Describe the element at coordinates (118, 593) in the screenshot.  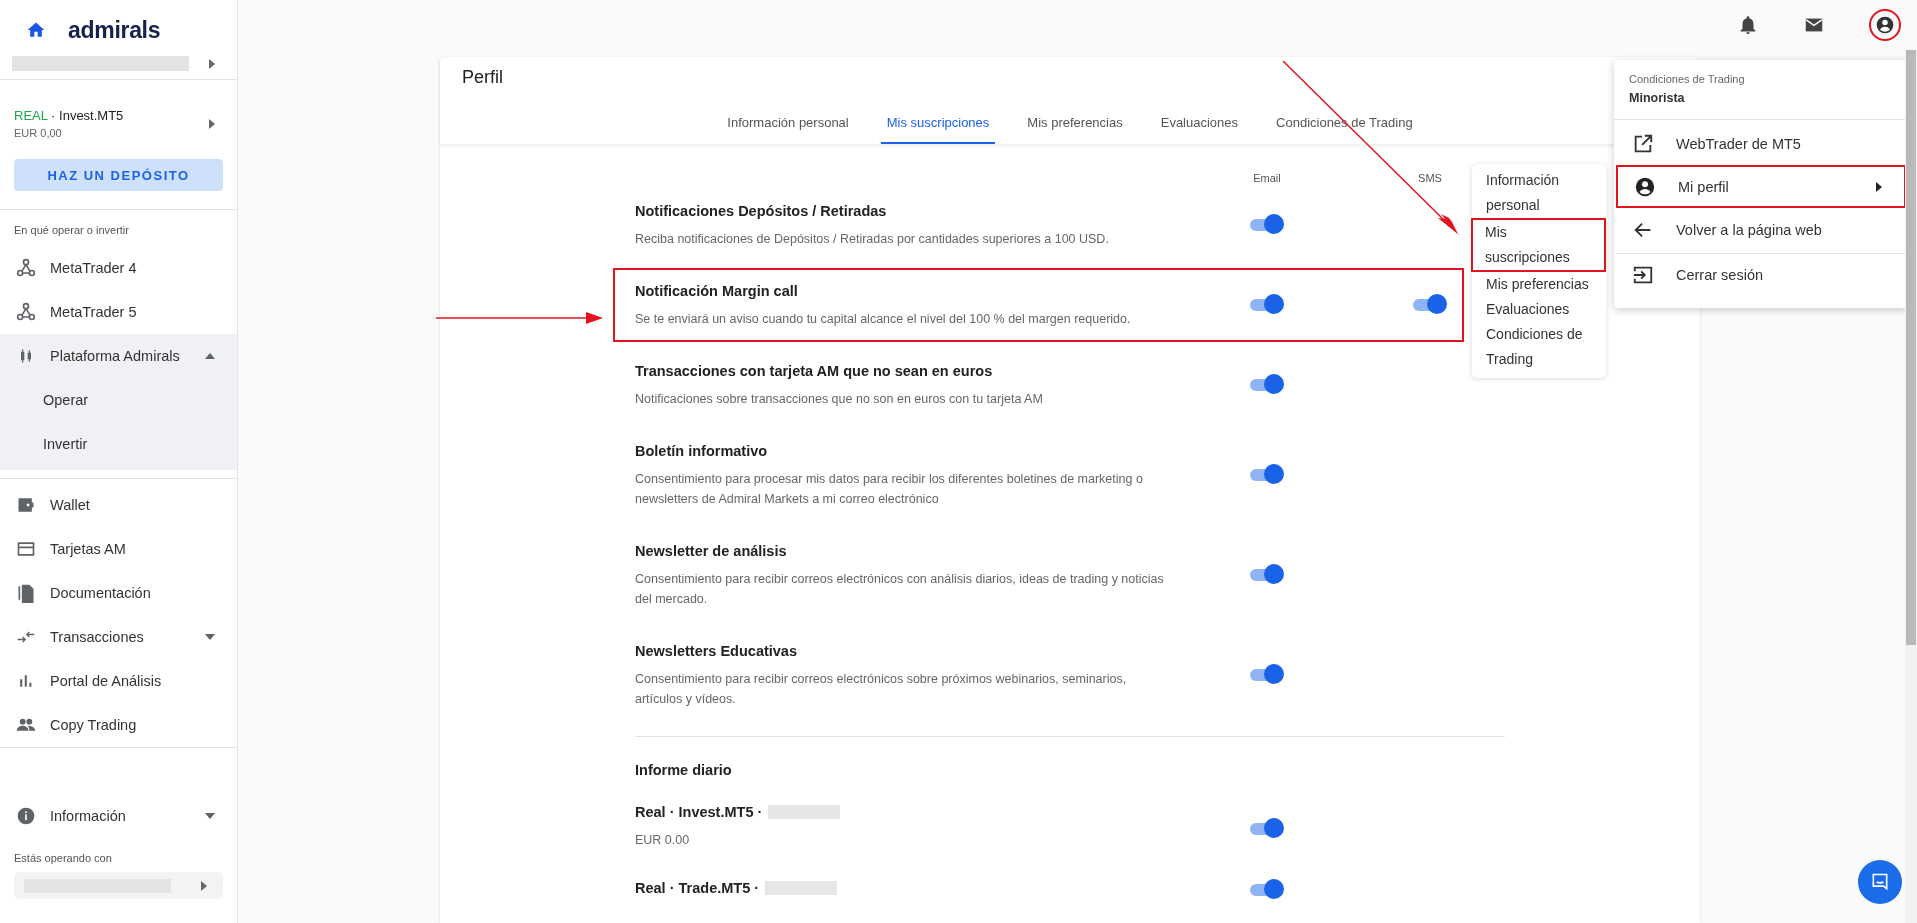
I see `nav-item: Documentación` at that location.